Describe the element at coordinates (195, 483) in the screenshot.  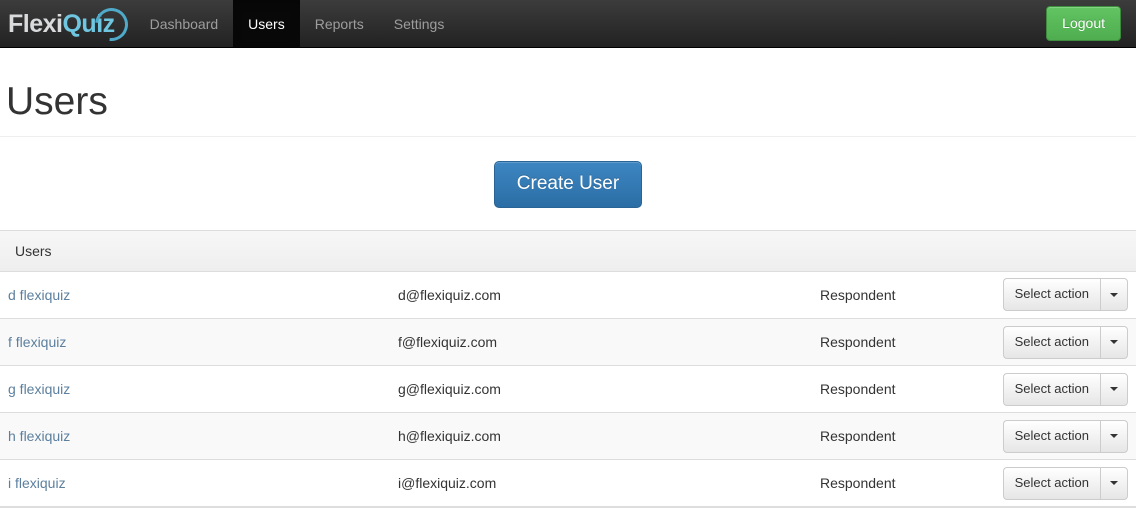
I see `user-name-cell: i flexiquiz` at that location.